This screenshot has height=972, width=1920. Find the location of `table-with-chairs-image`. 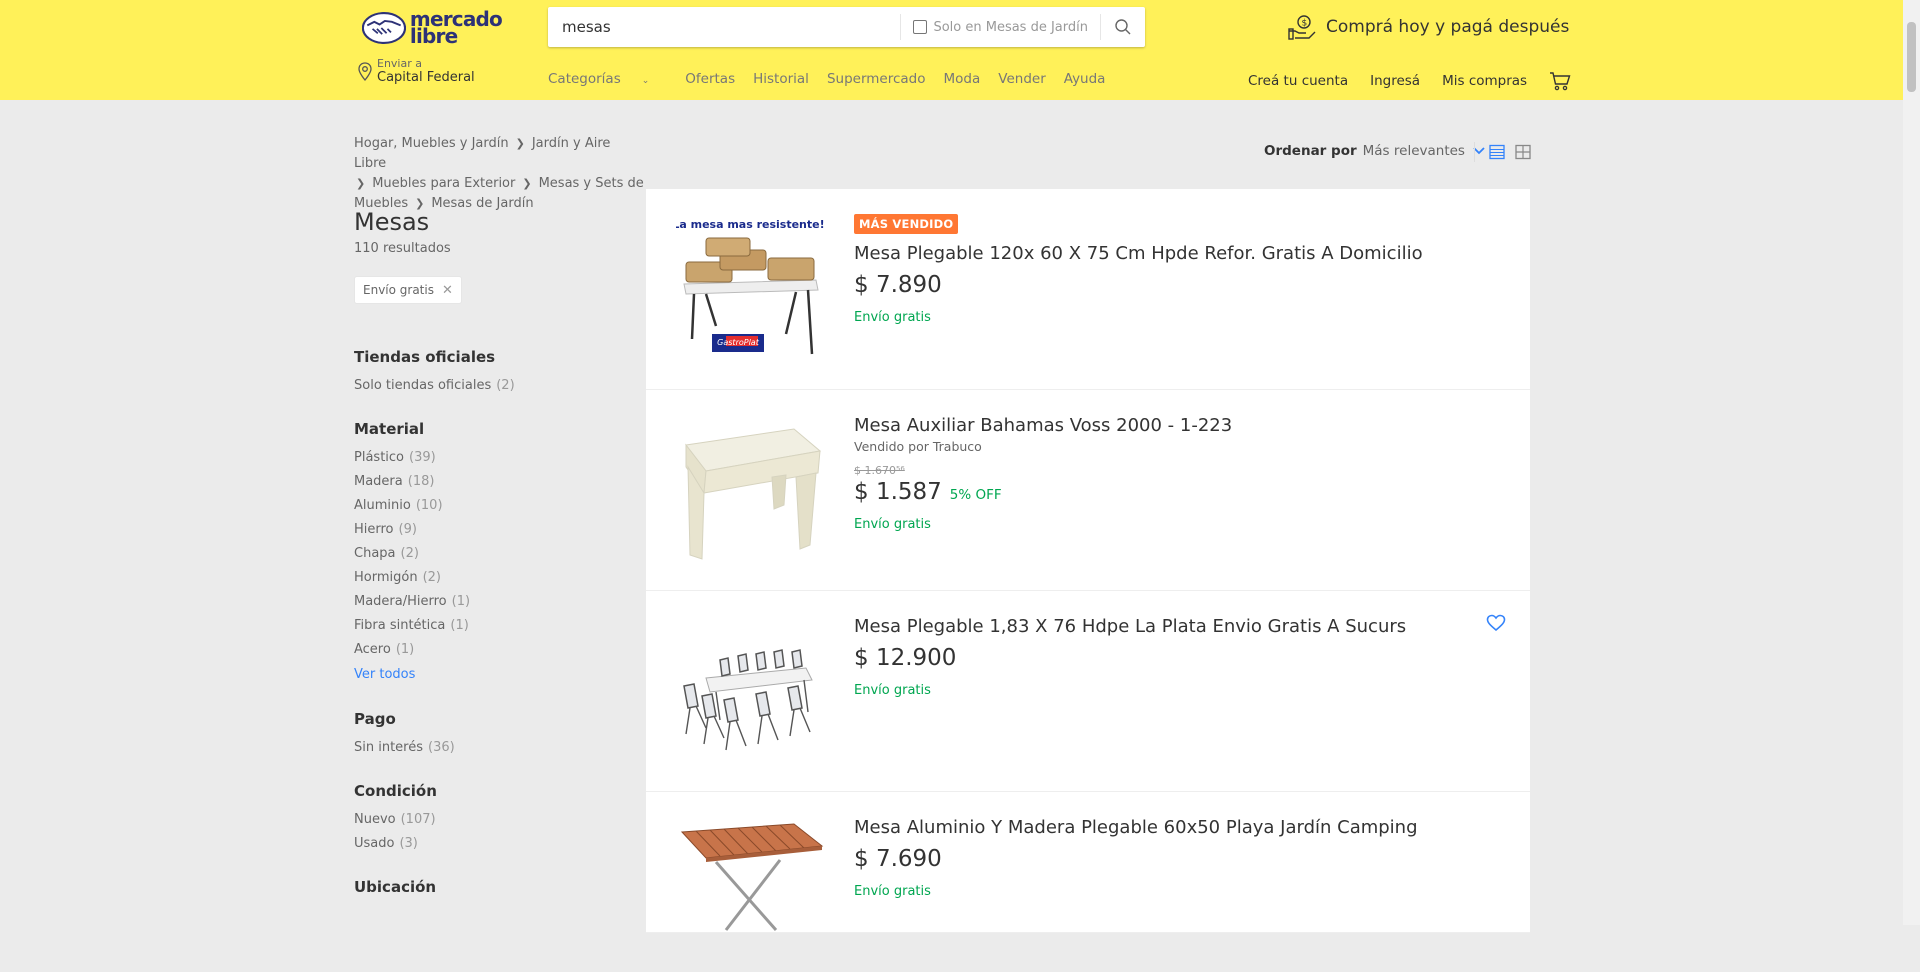

table-with-chairs-image is located at coordinates (751, 691).